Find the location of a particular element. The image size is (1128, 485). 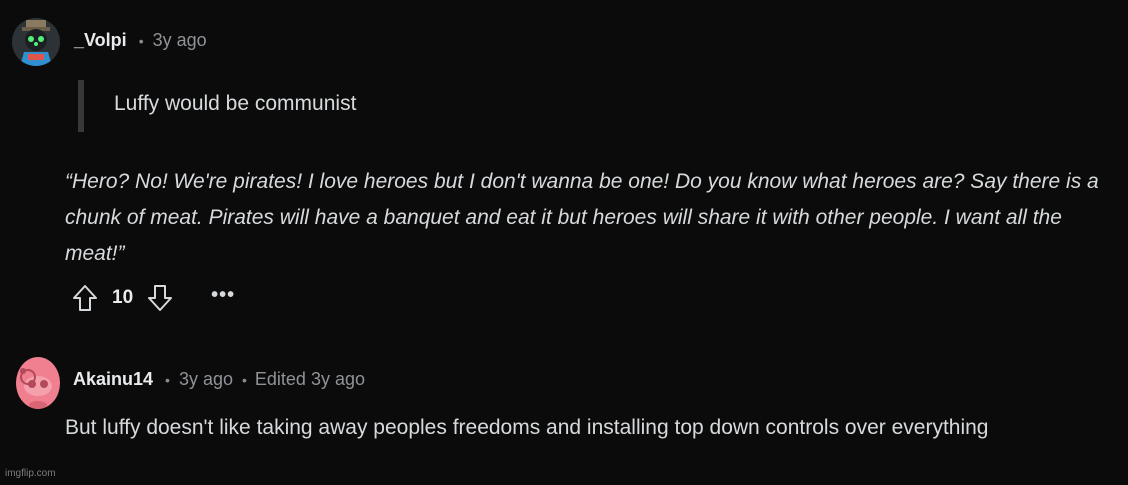

comment-actions: 10 ••• is located at coordinates (153, 298).